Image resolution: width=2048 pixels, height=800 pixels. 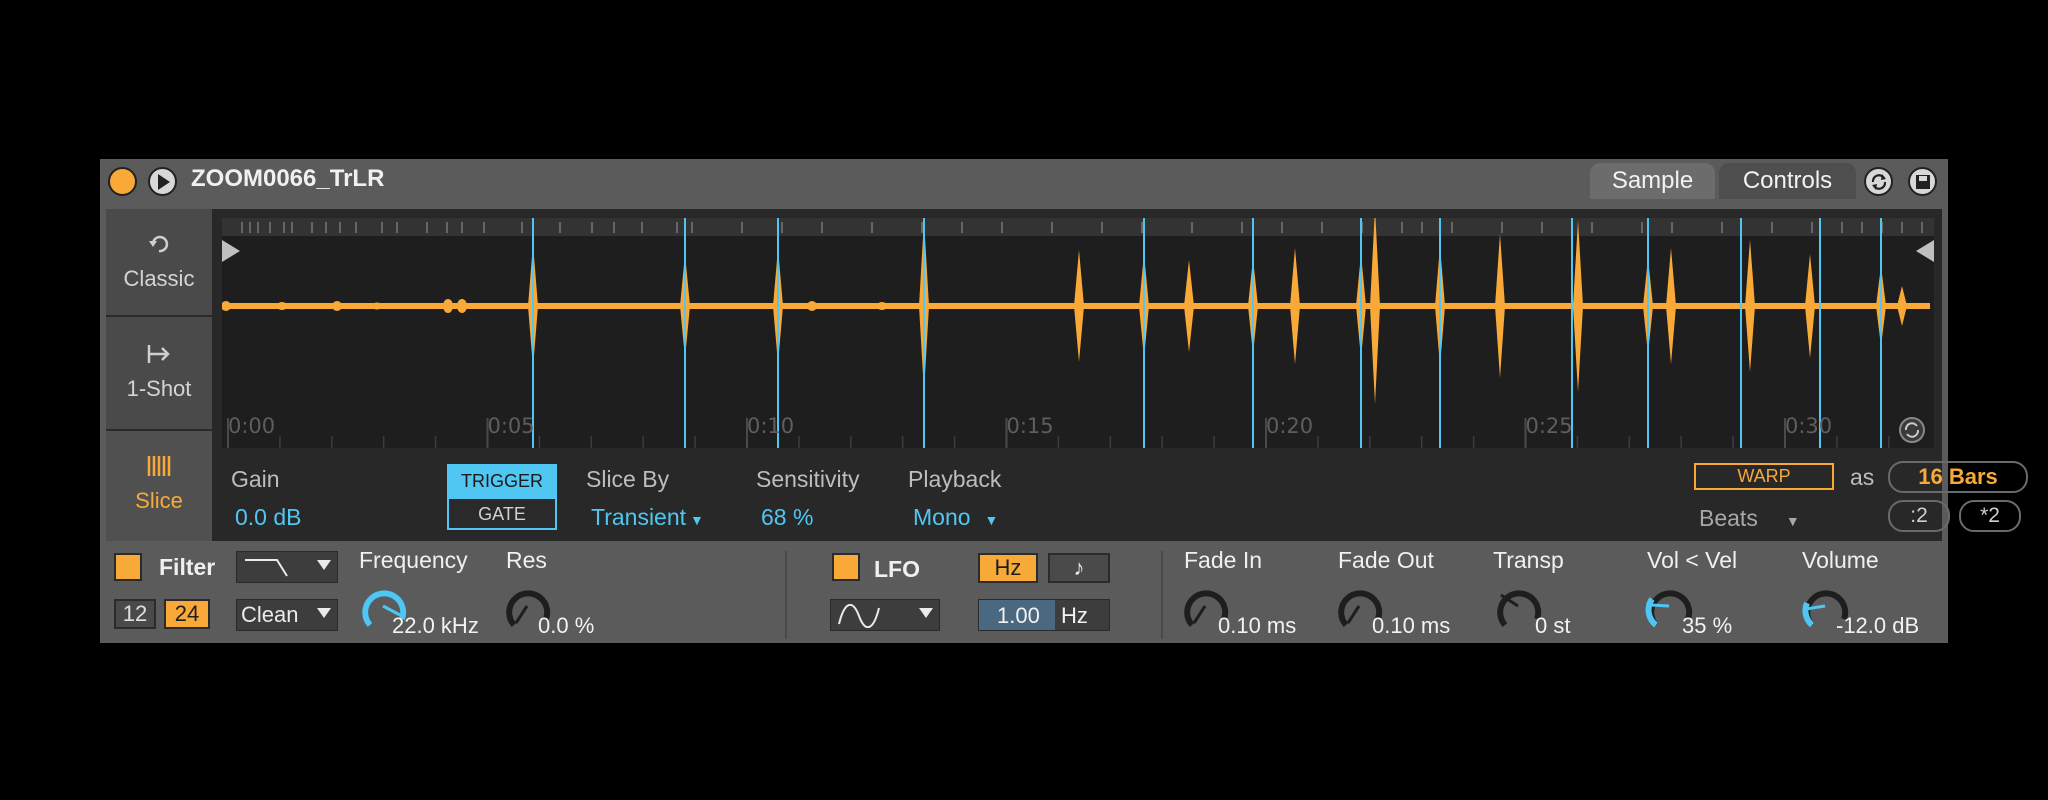 What do you see at coordinates (770, 426) in the screenshot?
I see `time-label: 0:10` at bounding box center [770, 426].